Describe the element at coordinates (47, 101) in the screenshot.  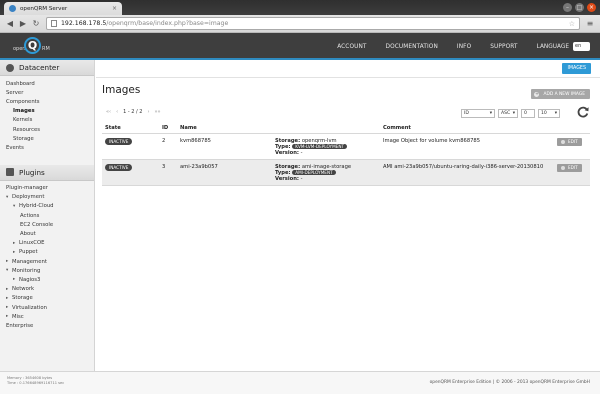
I see `sidebar-item-components: Components` at that location.